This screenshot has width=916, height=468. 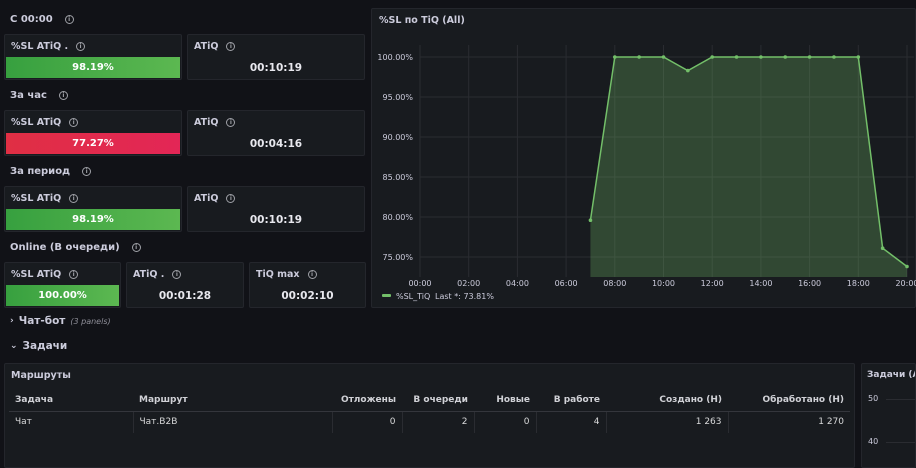 What do you see at coordinates (276, 209) in the screenshot?
I see `stat-panel-atiq-per-period: ATiQ i 00:10:19` at bounding box center [276, 209].